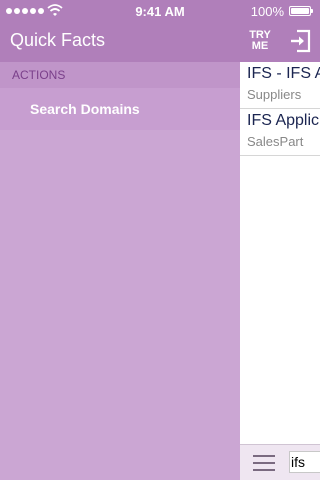  I want to click on search-input, so click(304, 462).